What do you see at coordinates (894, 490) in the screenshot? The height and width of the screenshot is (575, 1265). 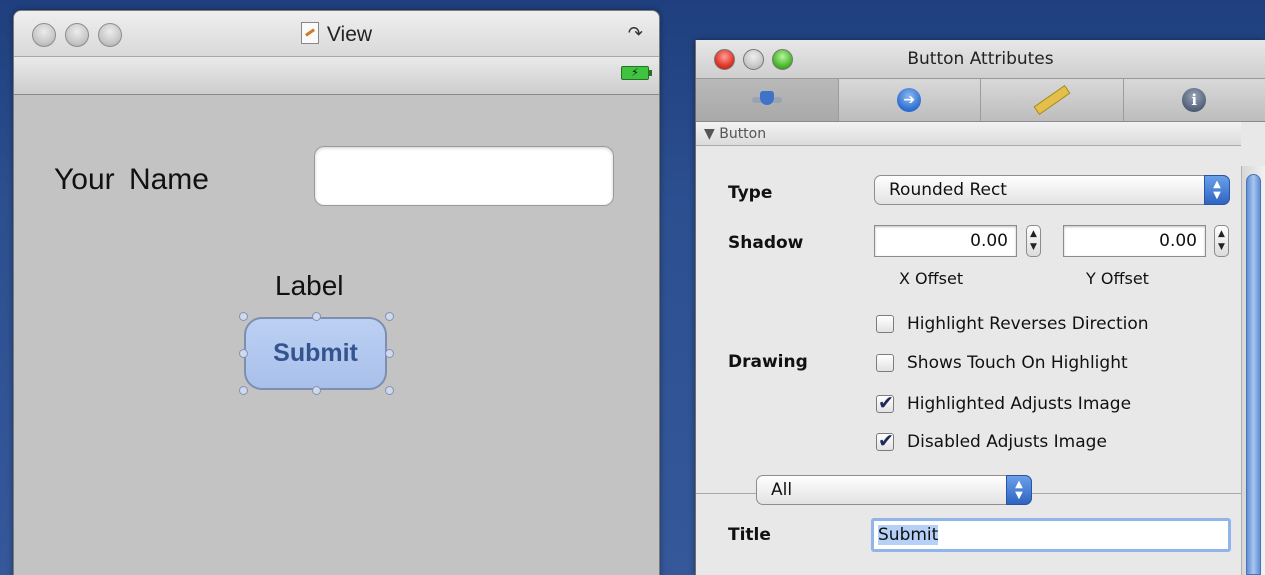 I see `state-config-popup: All ▲ ▼` at bounding box center [894, 490].